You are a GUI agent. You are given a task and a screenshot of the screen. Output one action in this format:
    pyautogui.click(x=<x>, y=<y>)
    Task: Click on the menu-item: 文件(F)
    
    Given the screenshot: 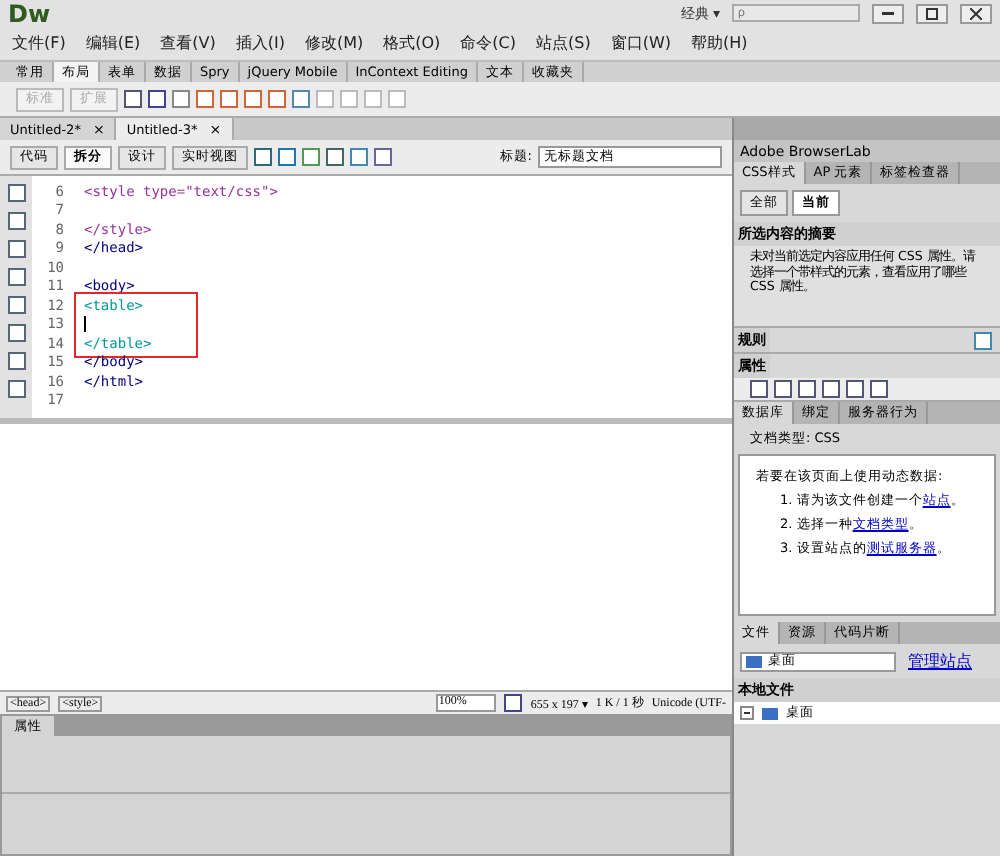 What is the action you would take?
    pyautogui.click(x=39, y=43)
    